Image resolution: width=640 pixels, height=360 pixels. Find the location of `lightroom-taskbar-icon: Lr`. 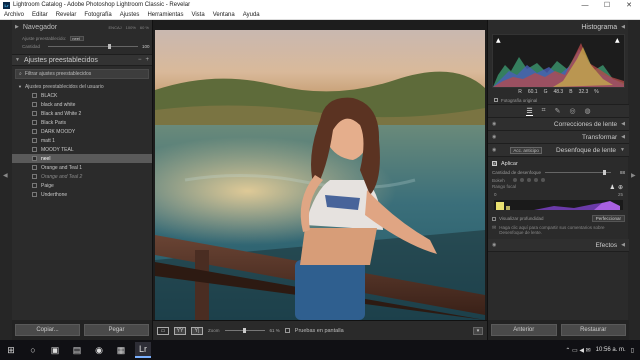

lightroom-taskbar-icon: Lr is located at coordinates (143, 350).